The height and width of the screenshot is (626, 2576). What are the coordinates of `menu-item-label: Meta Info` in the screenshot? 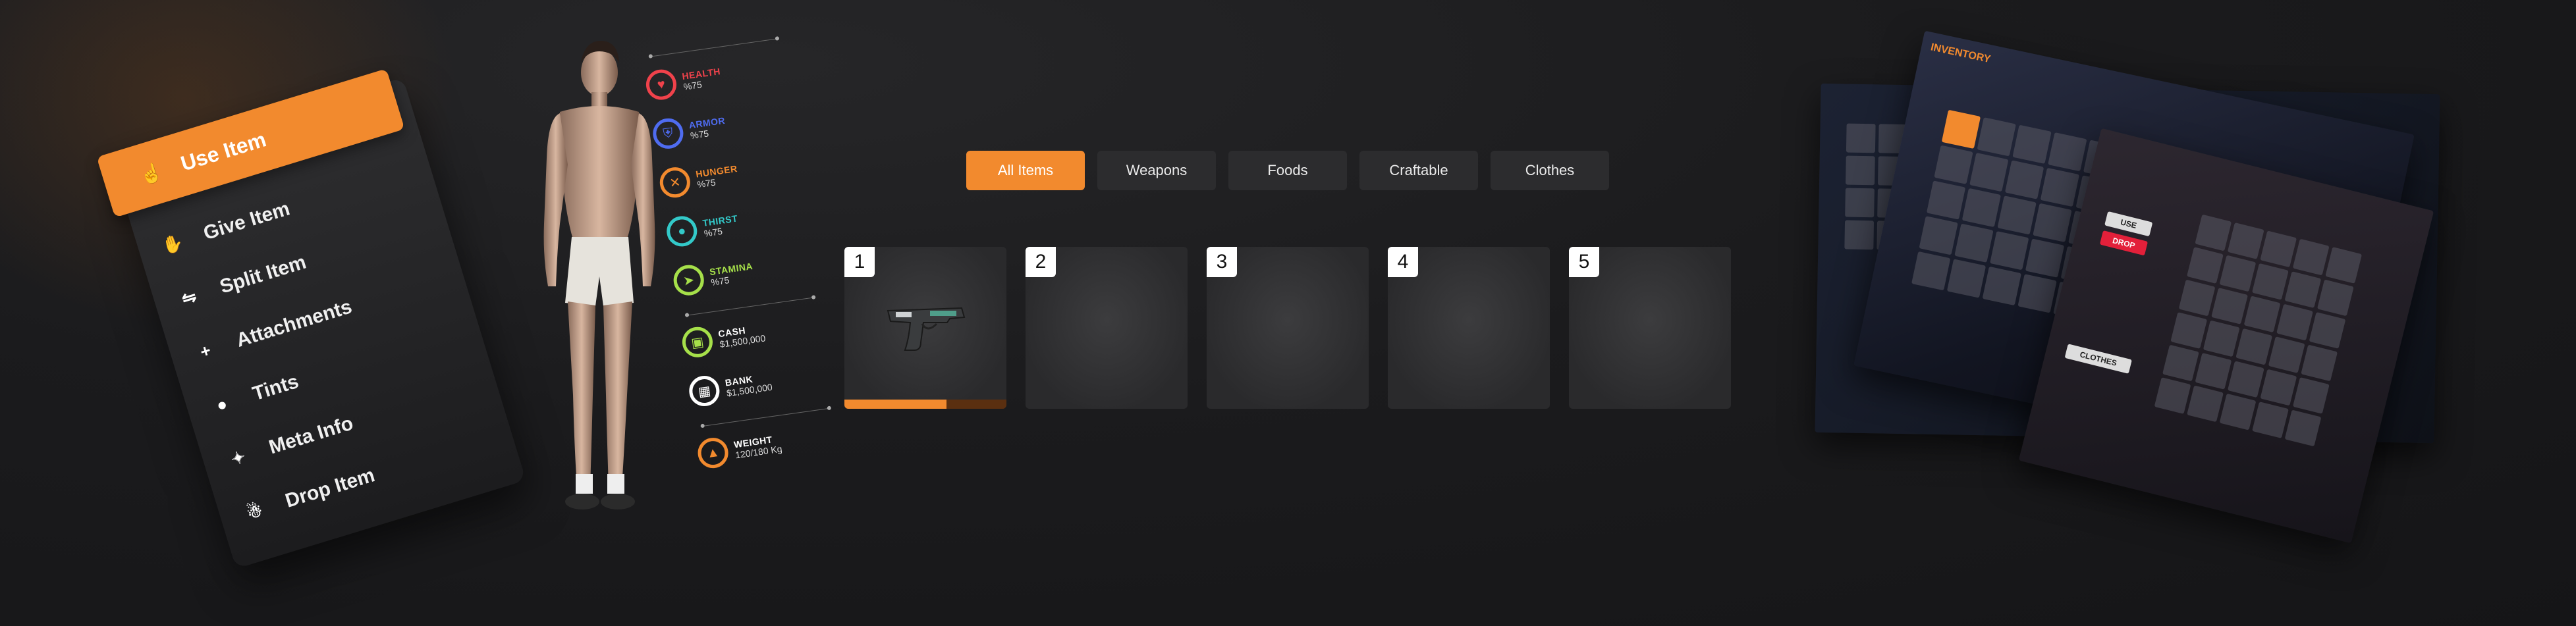 It's located at (311, 435).